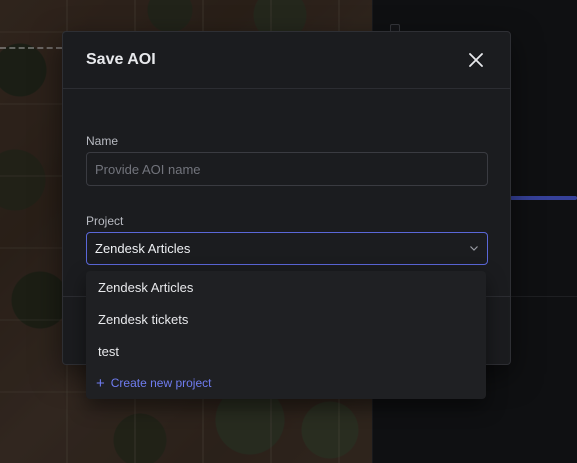 The image size is (577, 463). I want to click on plus-icon: +, so click(100, 383).